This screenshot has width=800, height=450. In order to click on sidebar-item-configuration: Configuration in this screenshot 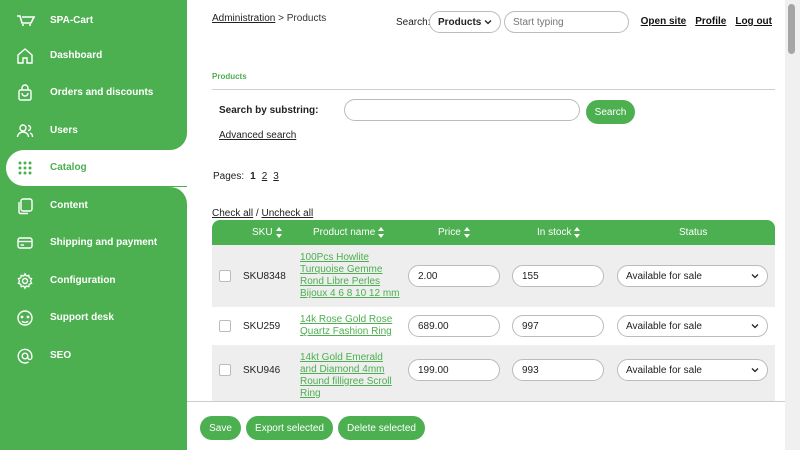, I will do `click(93, 281)`.